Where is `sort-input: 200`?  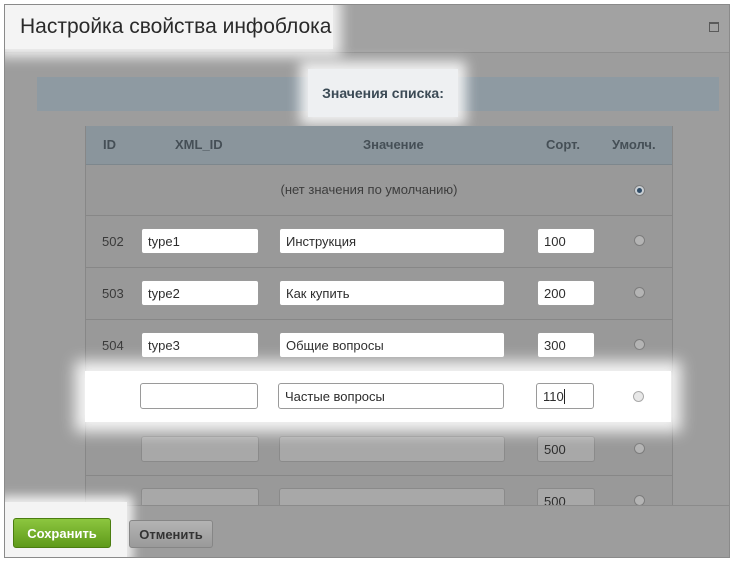
sort-input: 200 is located at coordinates (566, 293).